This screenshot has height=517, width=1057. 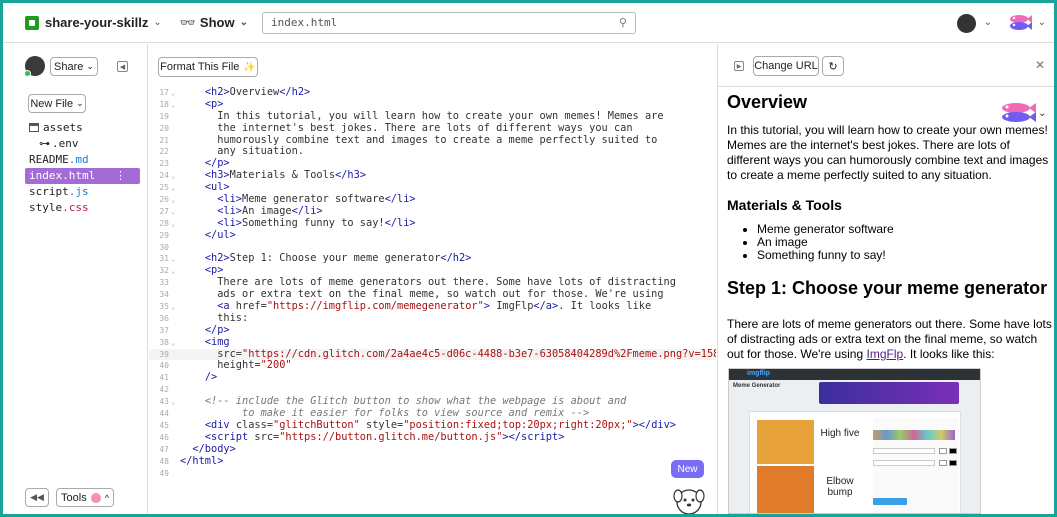 What do you see at coordinates (82, 144) in the screenshot?
I see `file-item-env: ⊶ .env` at bounding box center [82, 144].